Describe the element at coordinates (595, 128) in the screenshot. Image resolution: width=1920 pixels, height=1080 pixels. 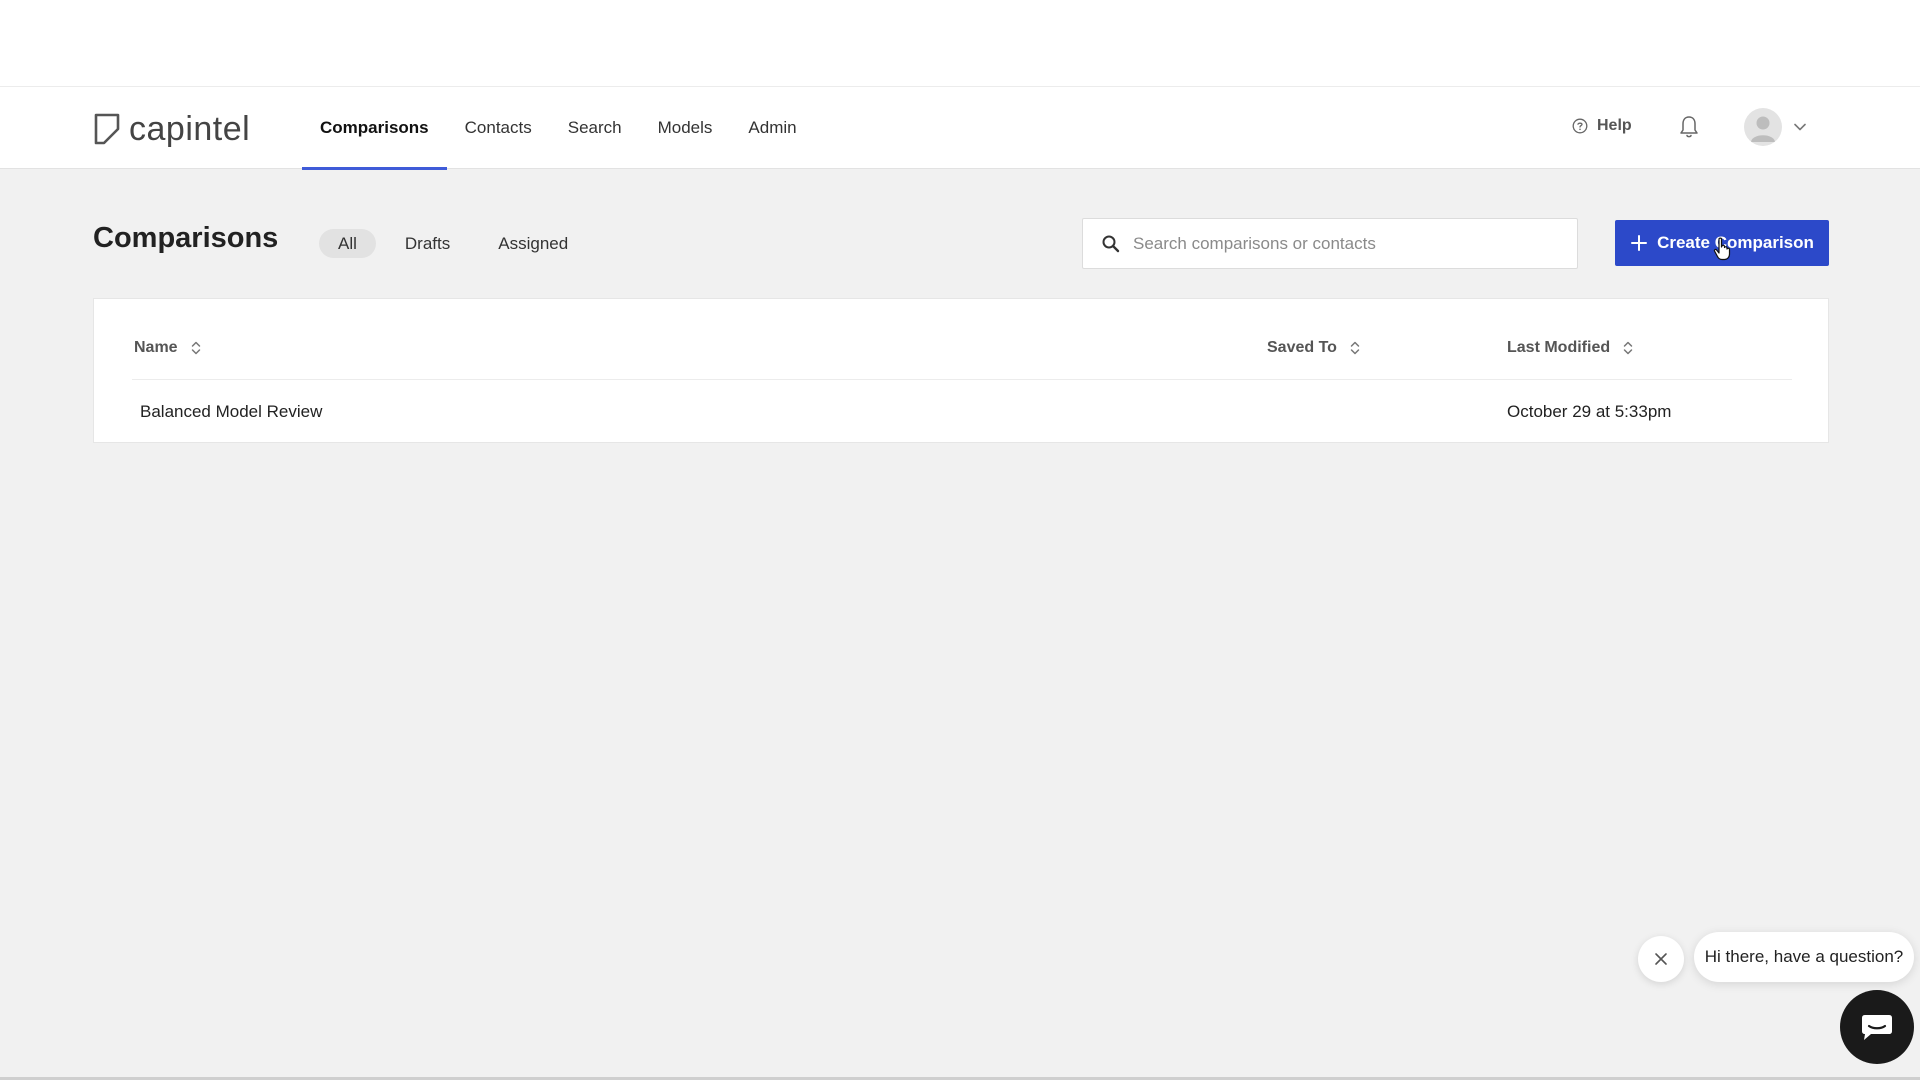
I see `nav-item-search: Search` at that location.